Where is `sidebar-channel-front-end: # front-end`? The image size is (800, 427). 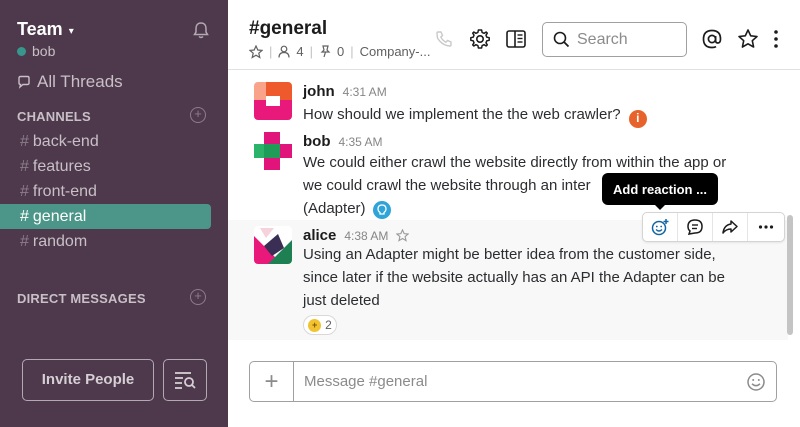 sidebar-channel-front-end: # front-end is located at coordinates (105, 191).